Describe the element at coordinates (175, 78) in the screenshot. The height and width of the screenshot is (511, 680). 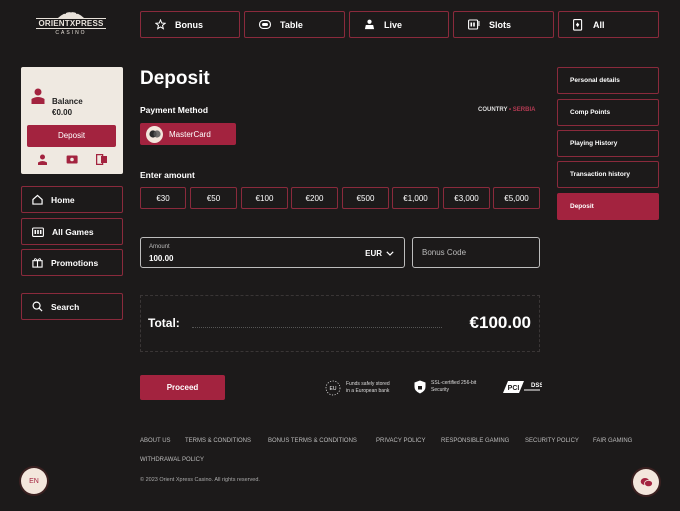
I see `page-title: Deposit` at that location.